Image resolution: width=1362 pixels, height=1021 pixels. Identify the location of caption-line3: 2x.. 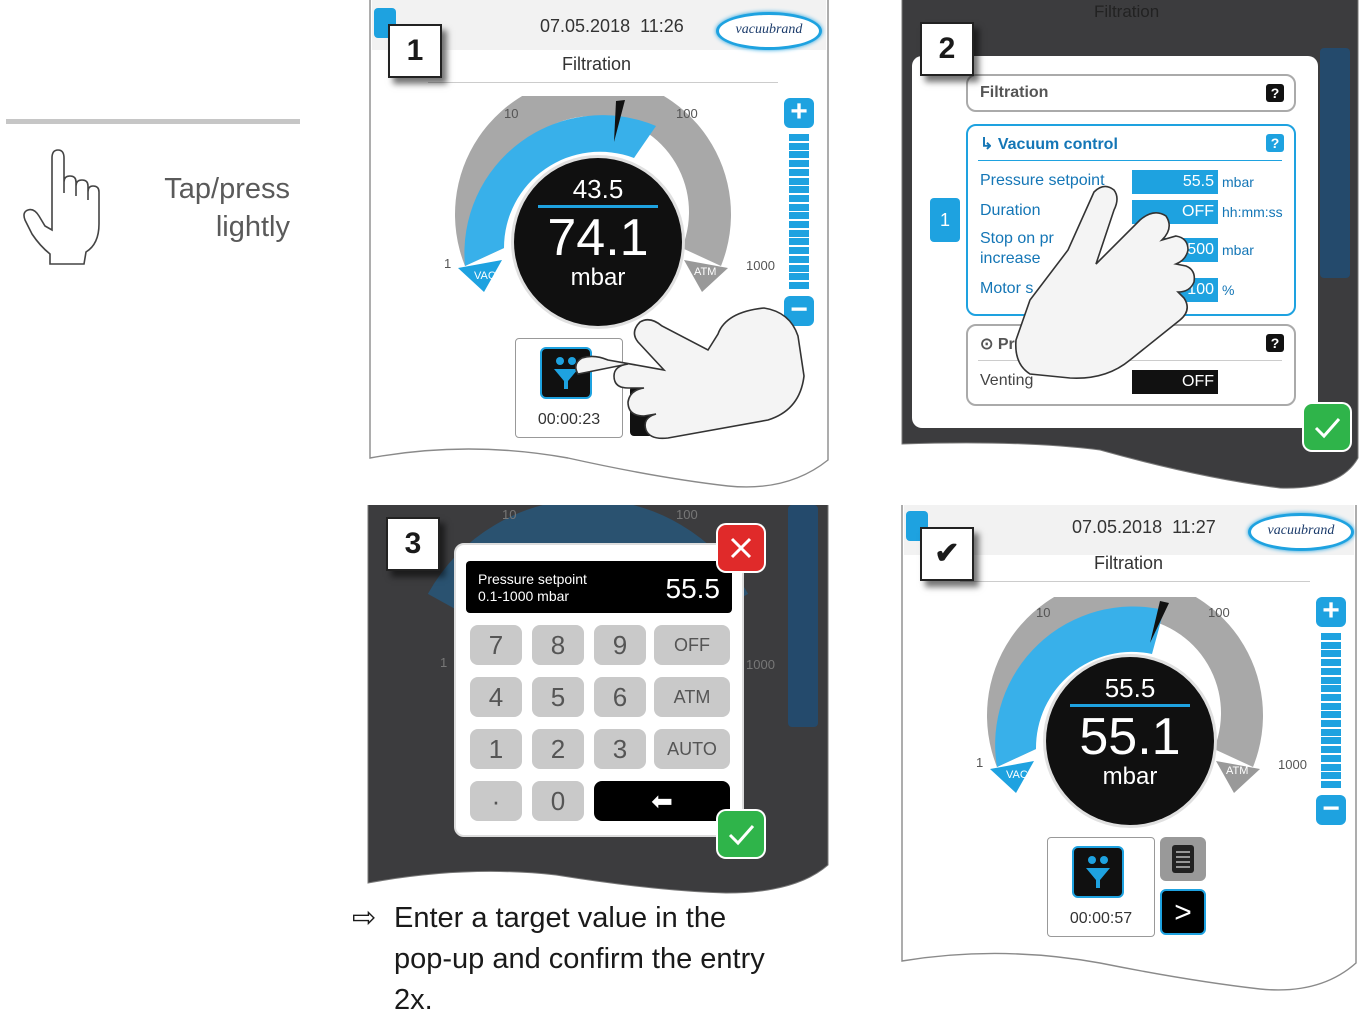
(413, 1000).